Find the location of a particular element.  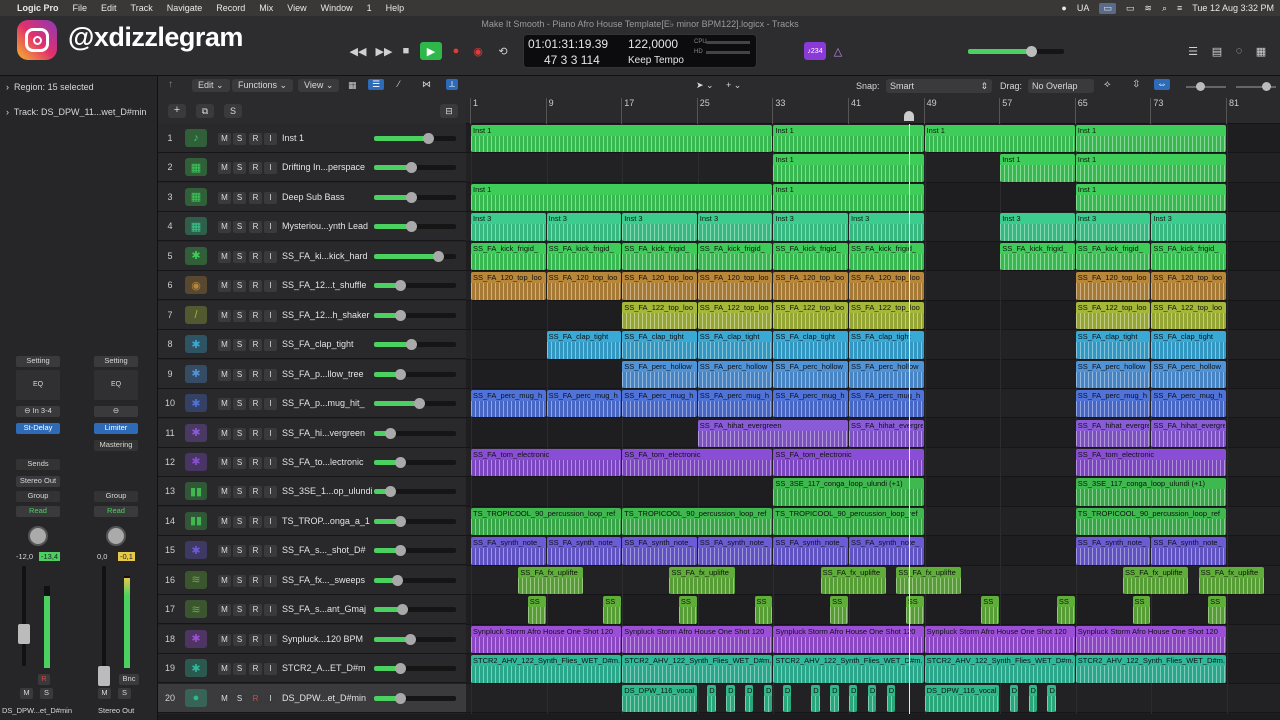

track-header-6: 6 ◉ M S R I SS_FA_12...t_shuffle is located at coordinates (312, 286).